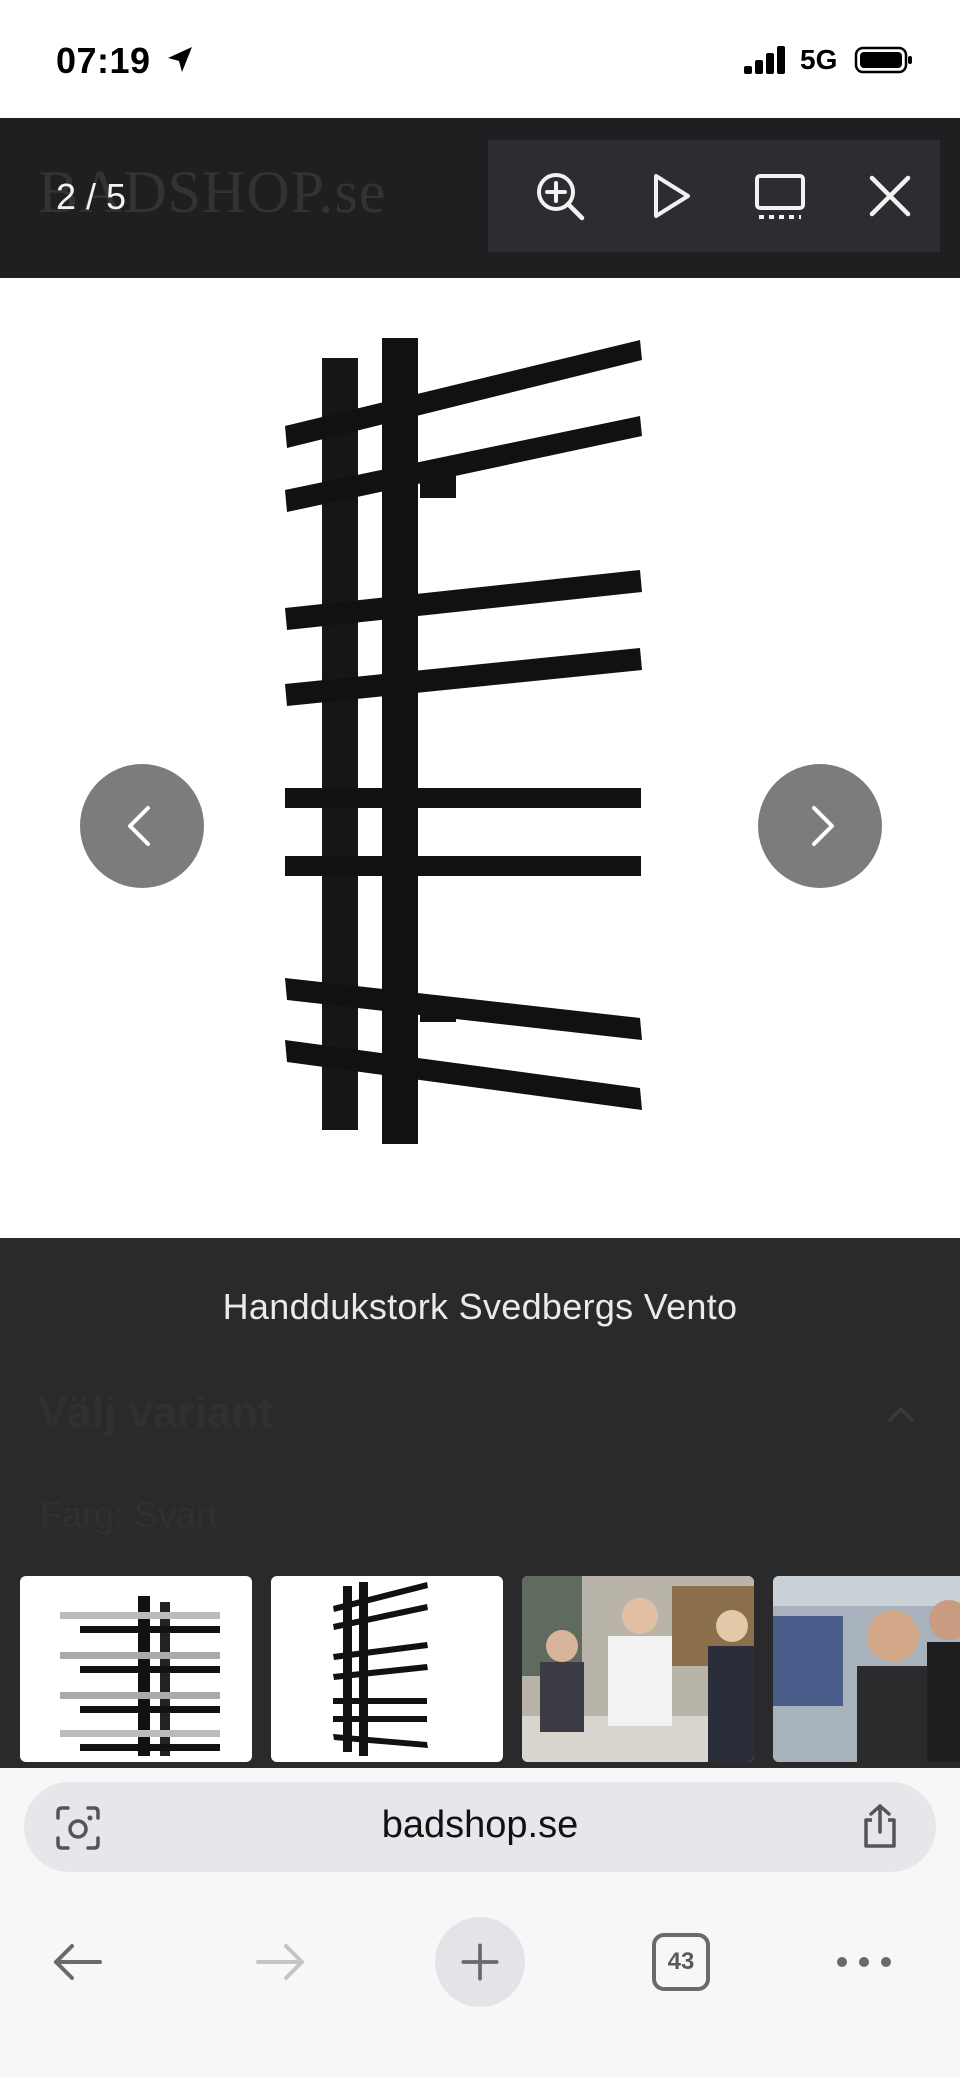 The height and width of the screenshot is (2078, 960). What do you see at coordinates (480, 198) in the screenshot?
I see `lightbox-topbar: BADSHOP.se 2 / 5` at bounding box center [480, 198].